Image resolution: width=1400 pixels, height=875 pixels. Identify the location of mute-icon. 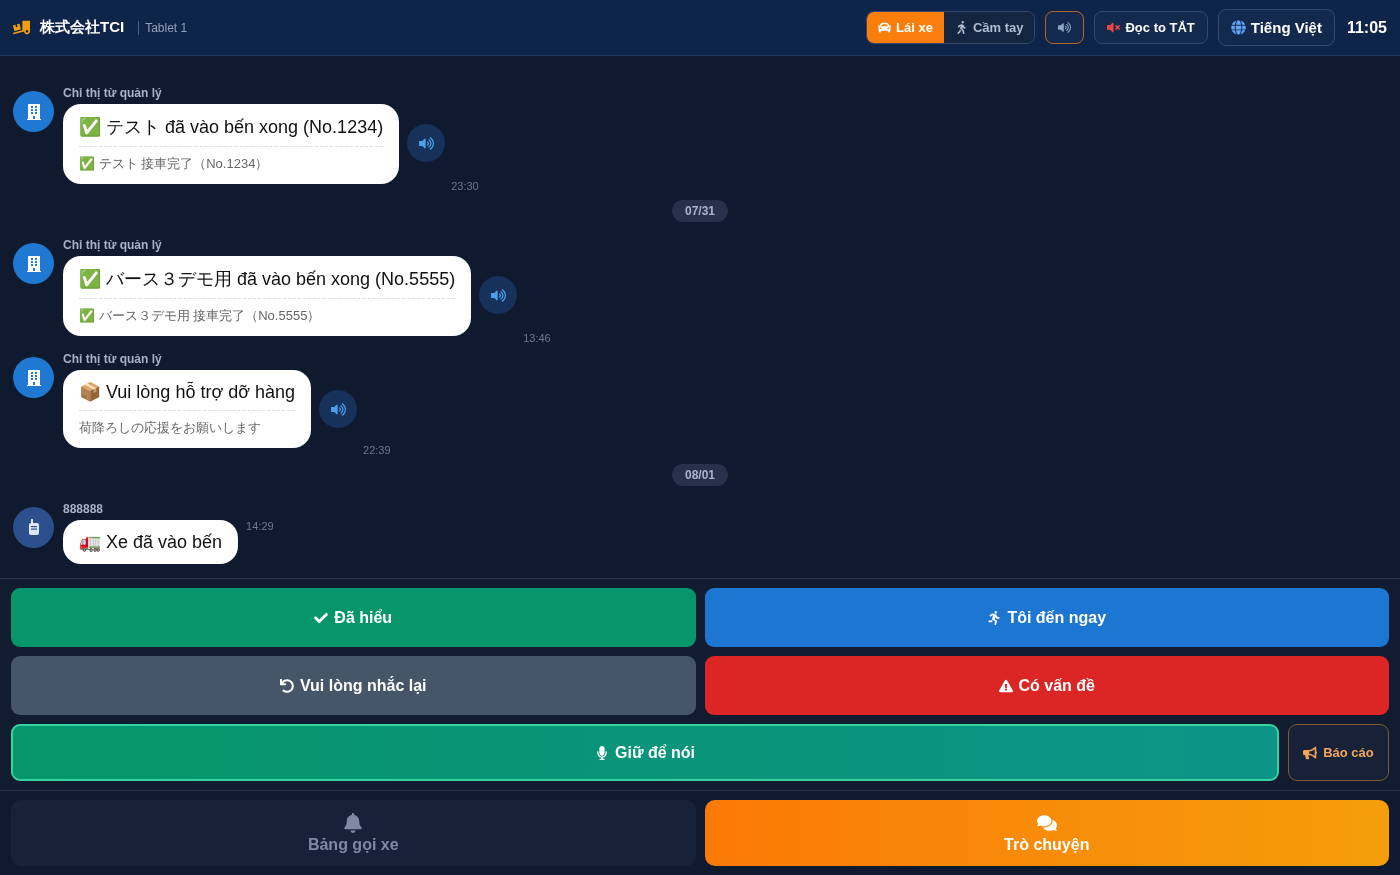
(1114, 27).